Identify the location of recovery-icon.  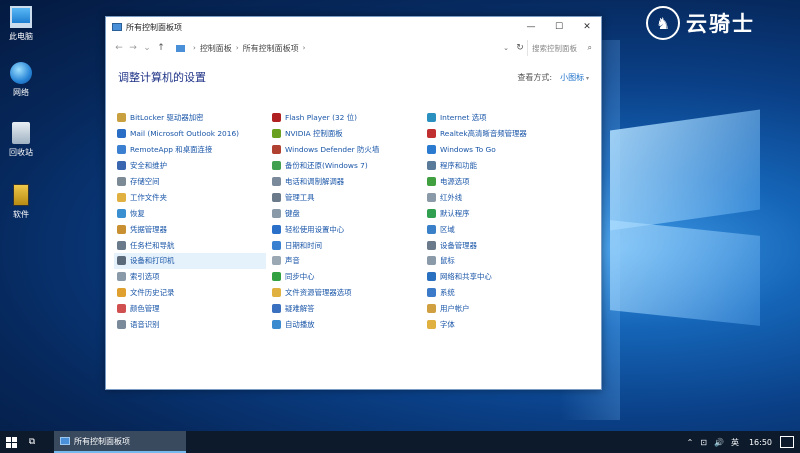
(121, 213).